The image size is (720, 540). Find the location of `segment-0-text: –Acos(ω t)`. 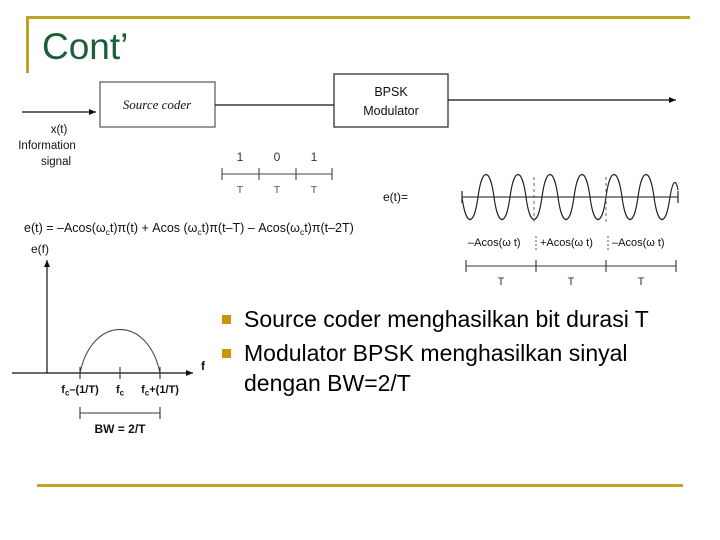

segment-0-text: –Acos(ω t) is located at coordinates (494, 243).